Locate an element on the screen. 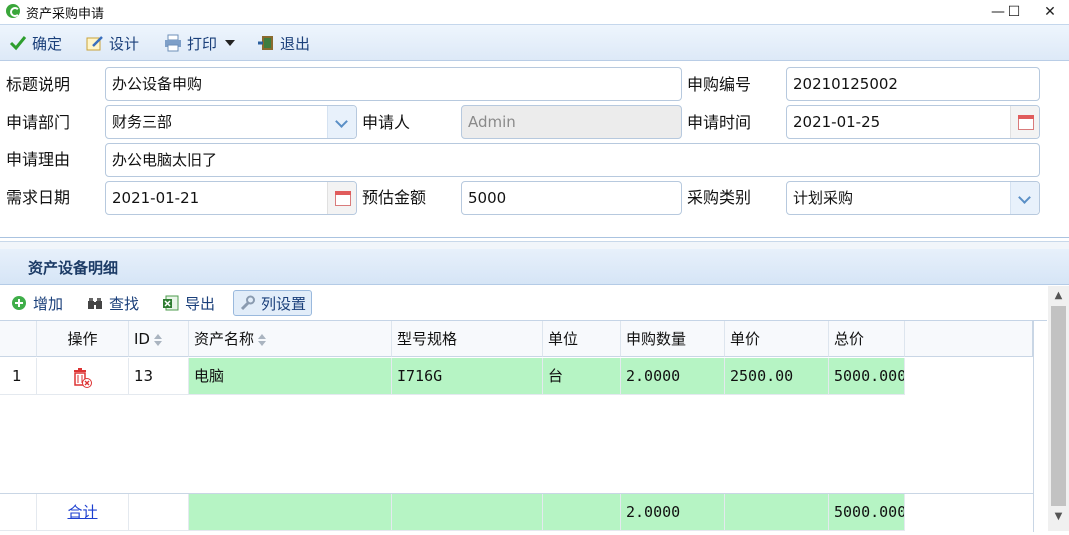 The width and height of the screenshot is (1069, 535). column-header-model: 型号规格 is located at coordinates (467, 339).